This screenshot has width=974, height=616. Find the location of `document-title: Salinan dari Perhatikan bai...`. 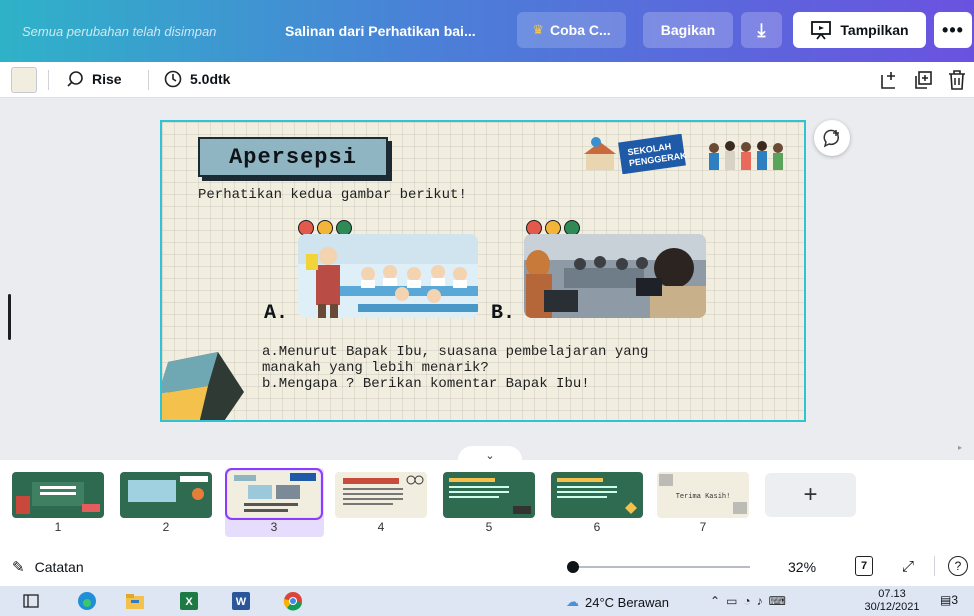

document-title: Salinan dari Perhatikan bai... is located at coordinates (380, 31).